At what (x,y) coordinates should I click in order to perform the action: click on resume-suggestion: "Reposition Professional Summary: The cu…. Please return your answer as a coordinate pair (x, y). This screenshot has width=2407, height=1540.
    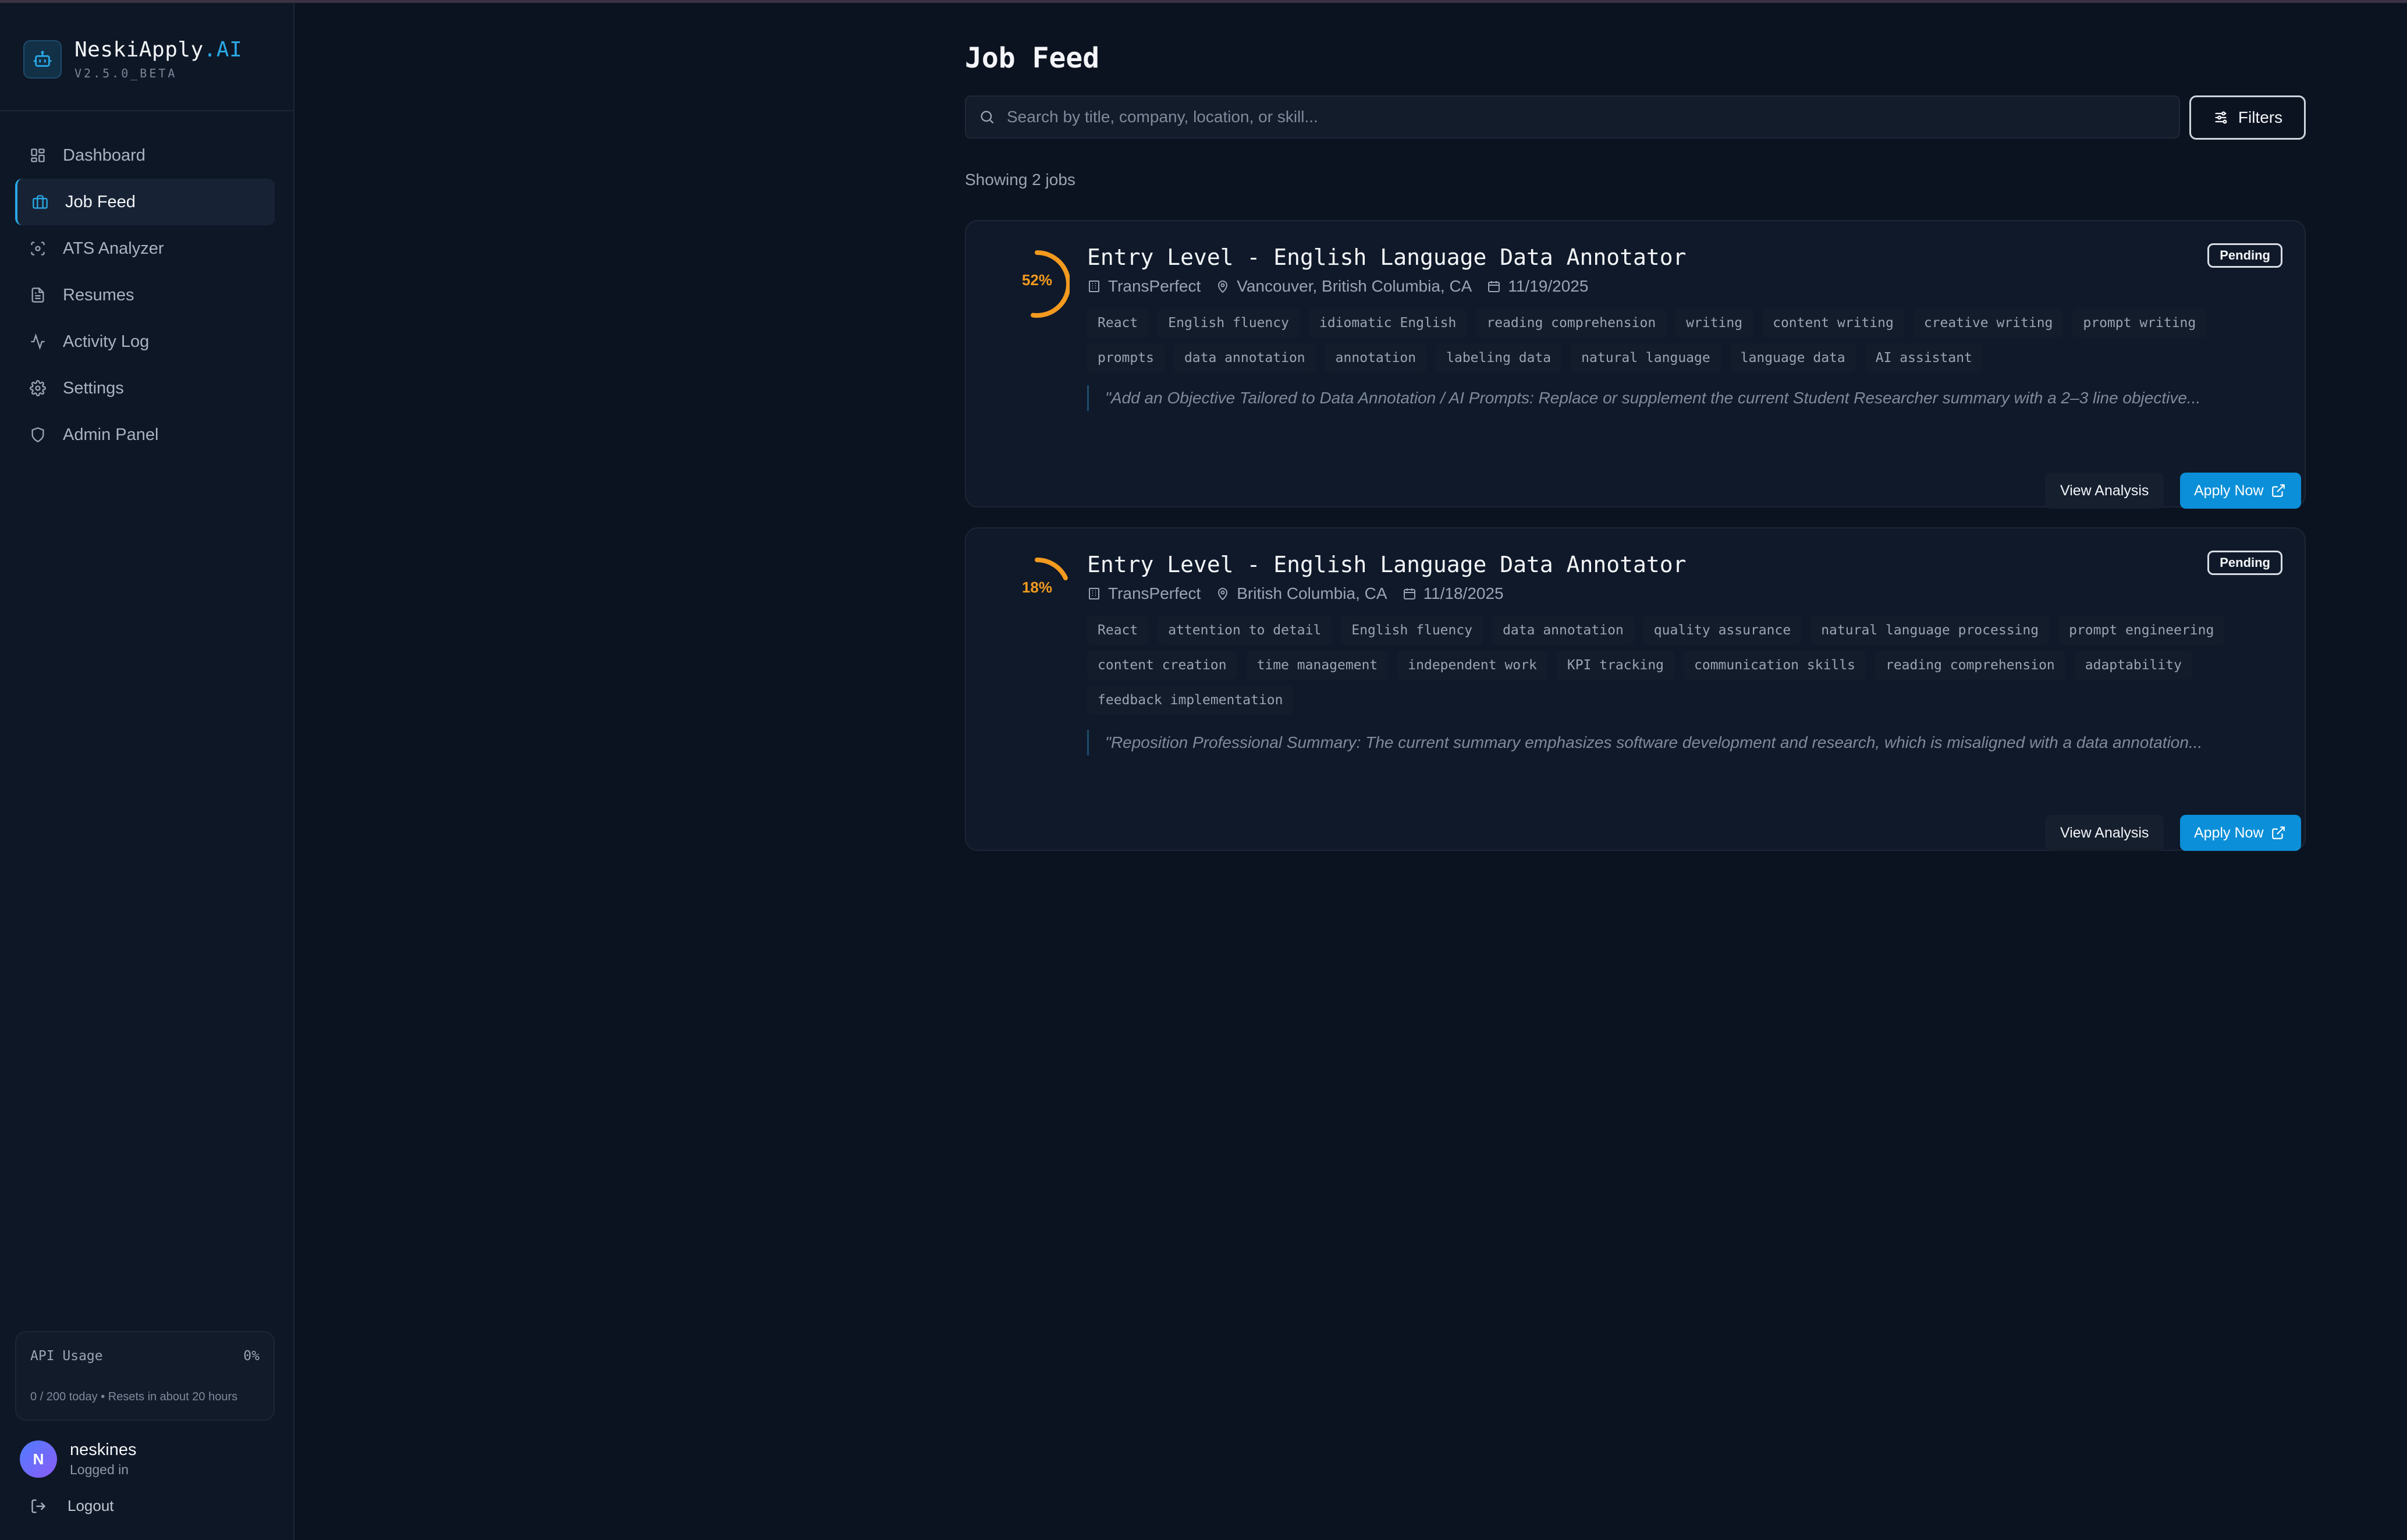
    Looking at the image, I should click on (1680, 742).